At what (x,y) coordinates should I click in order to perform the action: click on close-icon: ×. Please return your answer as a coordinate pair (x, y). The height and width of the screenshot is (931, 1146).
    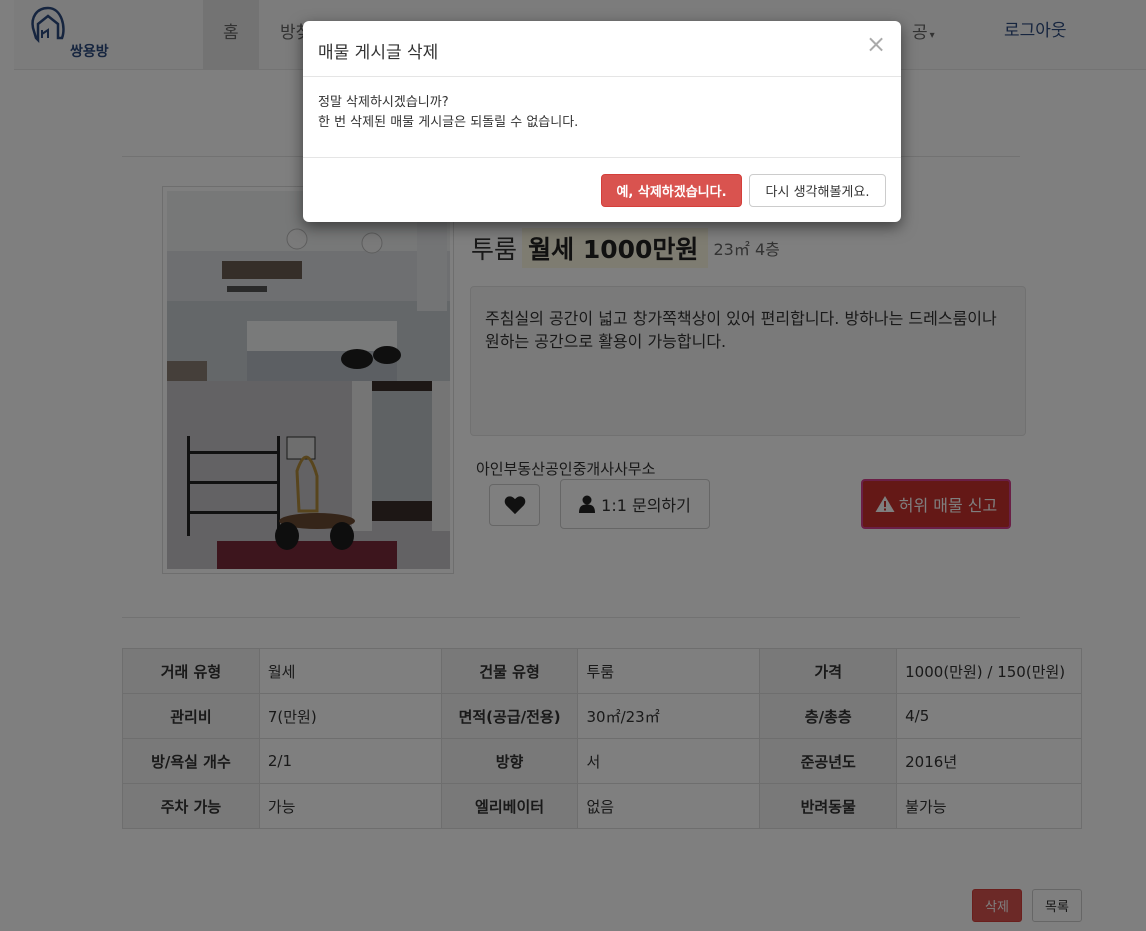
    Looking at the image, I should click on (876, 44).